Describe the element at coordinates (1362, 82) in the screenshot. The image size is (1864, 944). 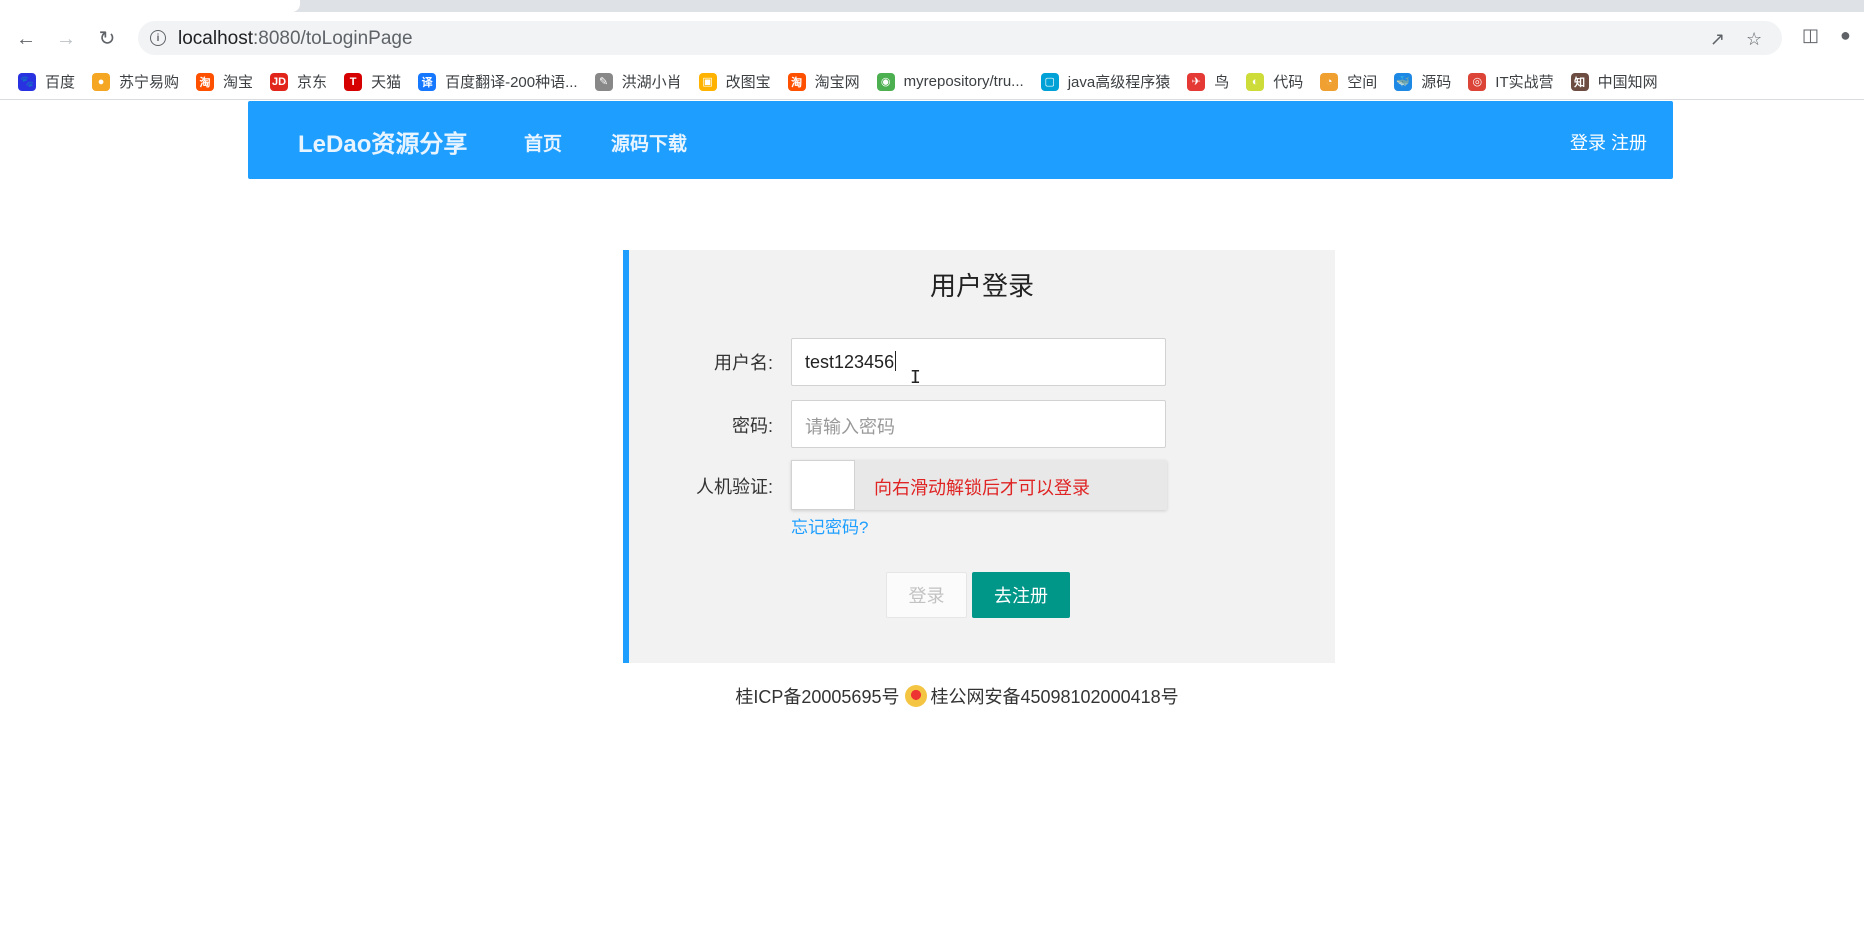
I see `bookmark-label: 空间` at that location.